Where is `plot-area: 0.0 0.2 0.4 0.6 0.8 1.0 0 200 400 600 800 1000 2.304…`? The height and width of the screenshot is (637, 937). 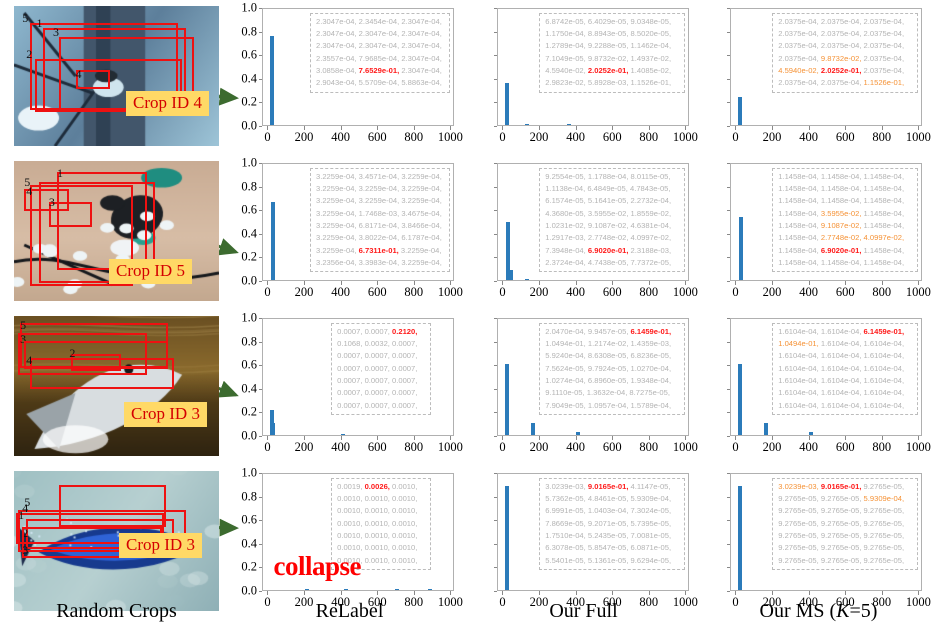
plot-area: 0.0 0.2 0.4 0.6 0.8 1.0 0 200 400 600 800 1000 2.304… is located at coordinates (351, 73).